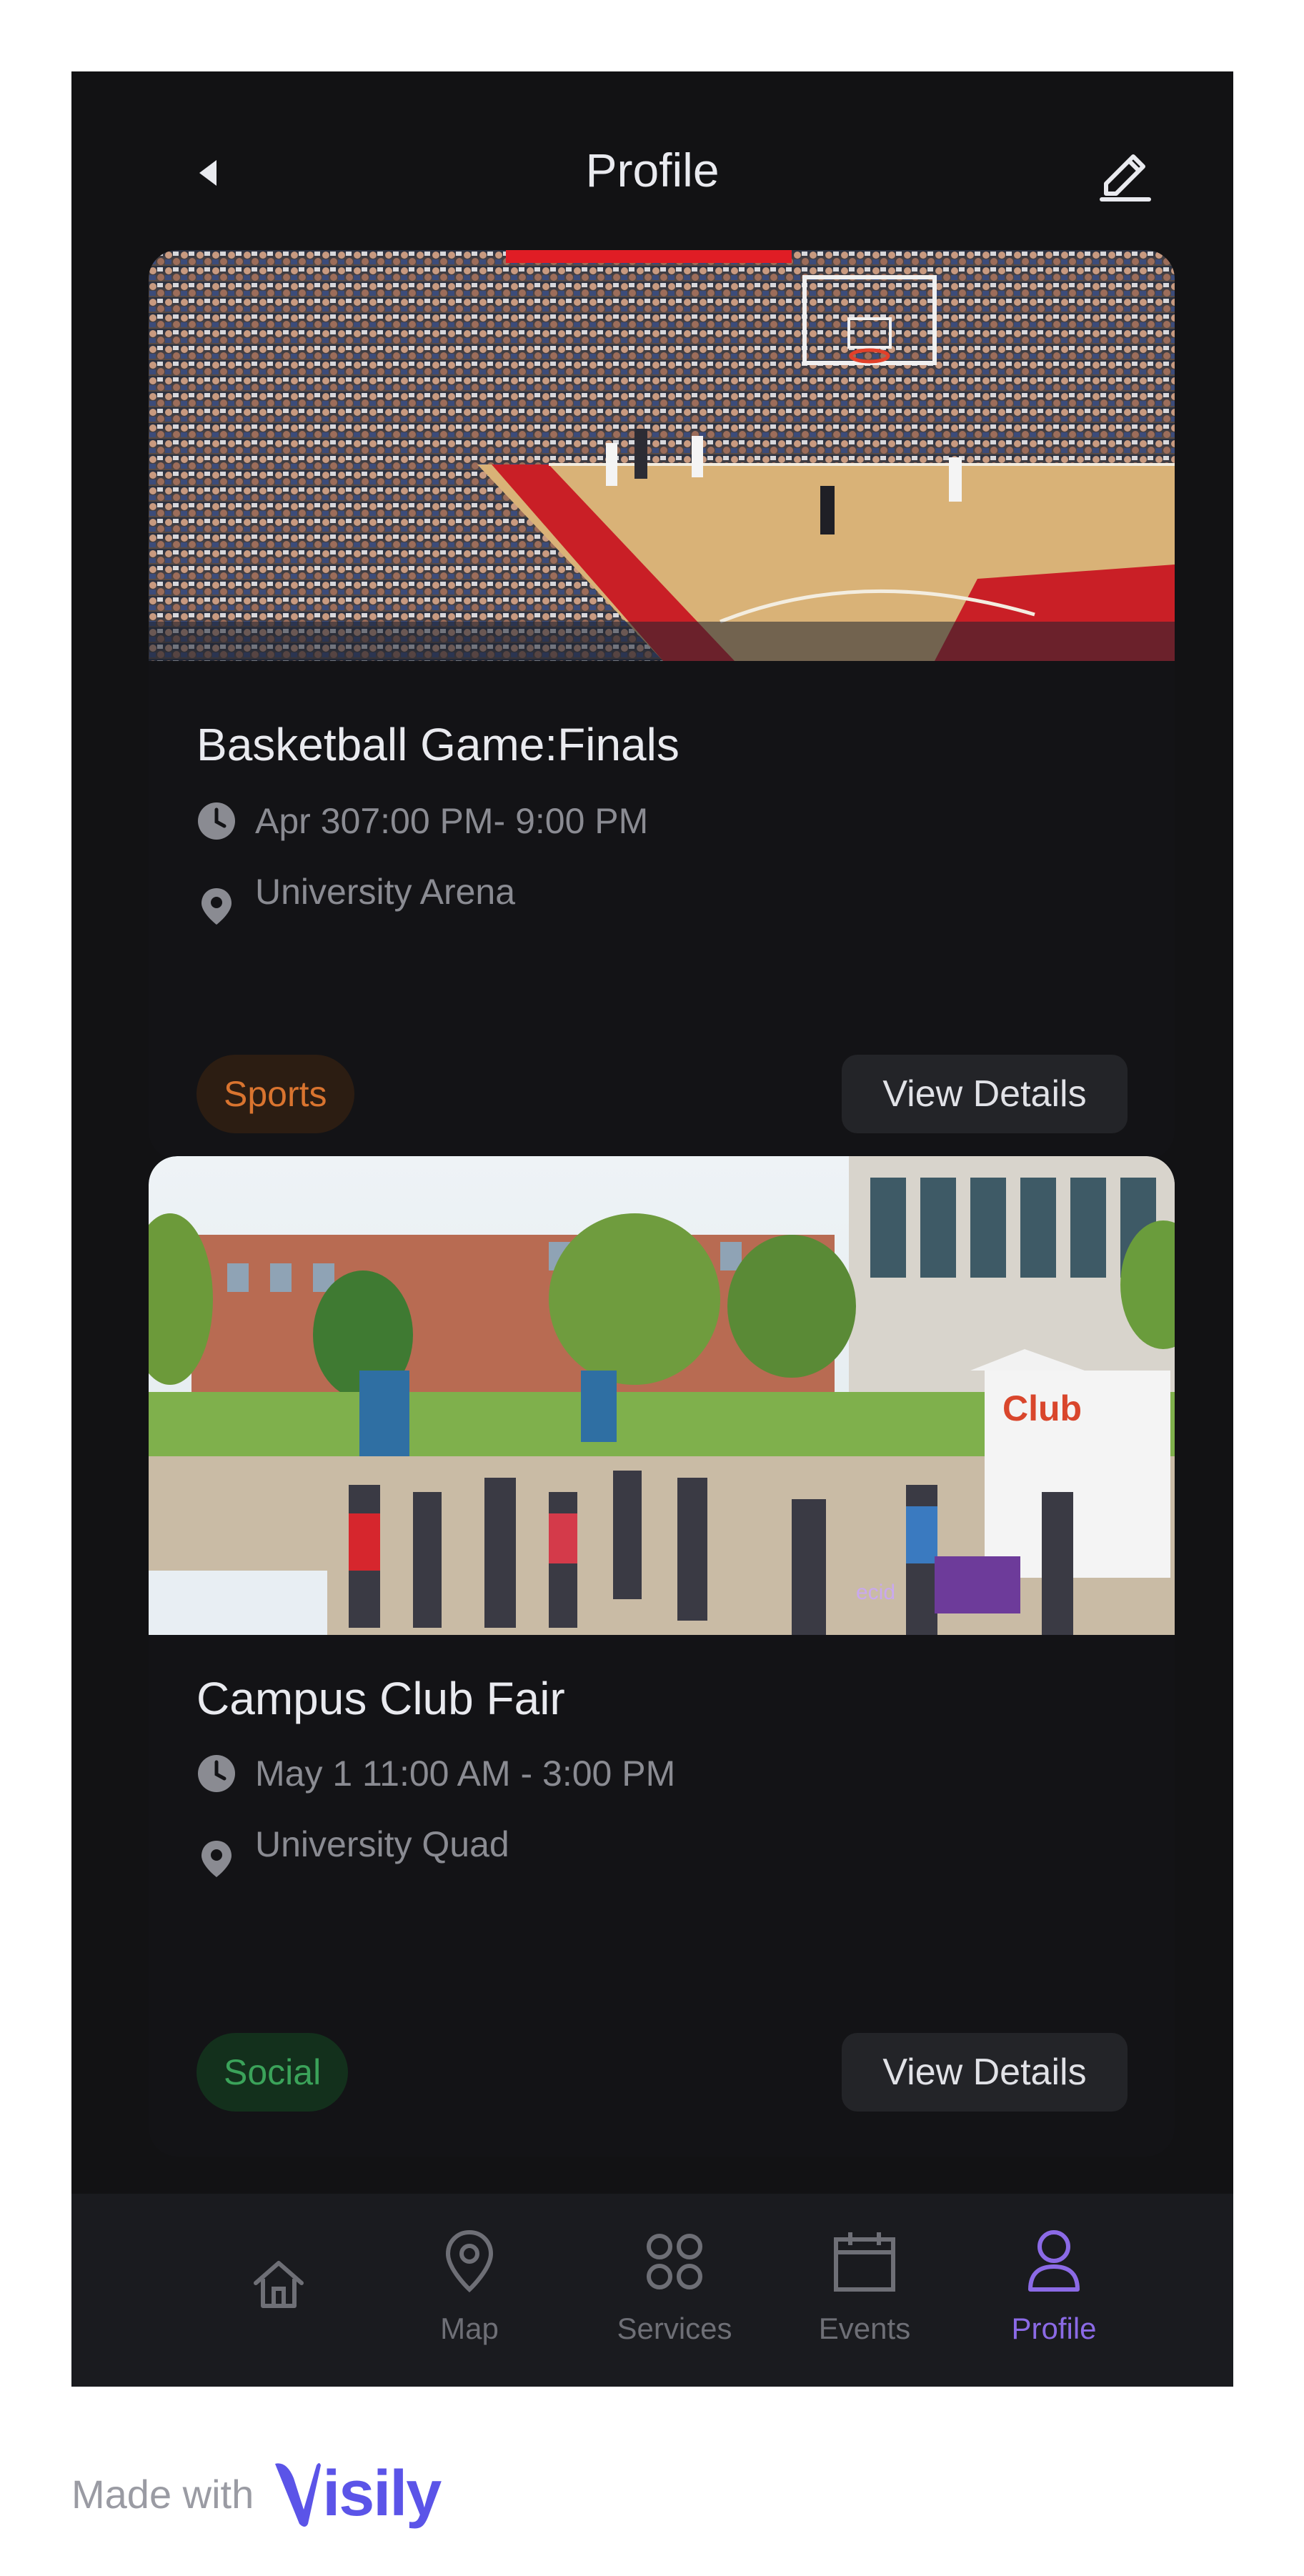 The image size is (1304, 2576). I want to click on event-location-row: University Arena, so click(356, 891).